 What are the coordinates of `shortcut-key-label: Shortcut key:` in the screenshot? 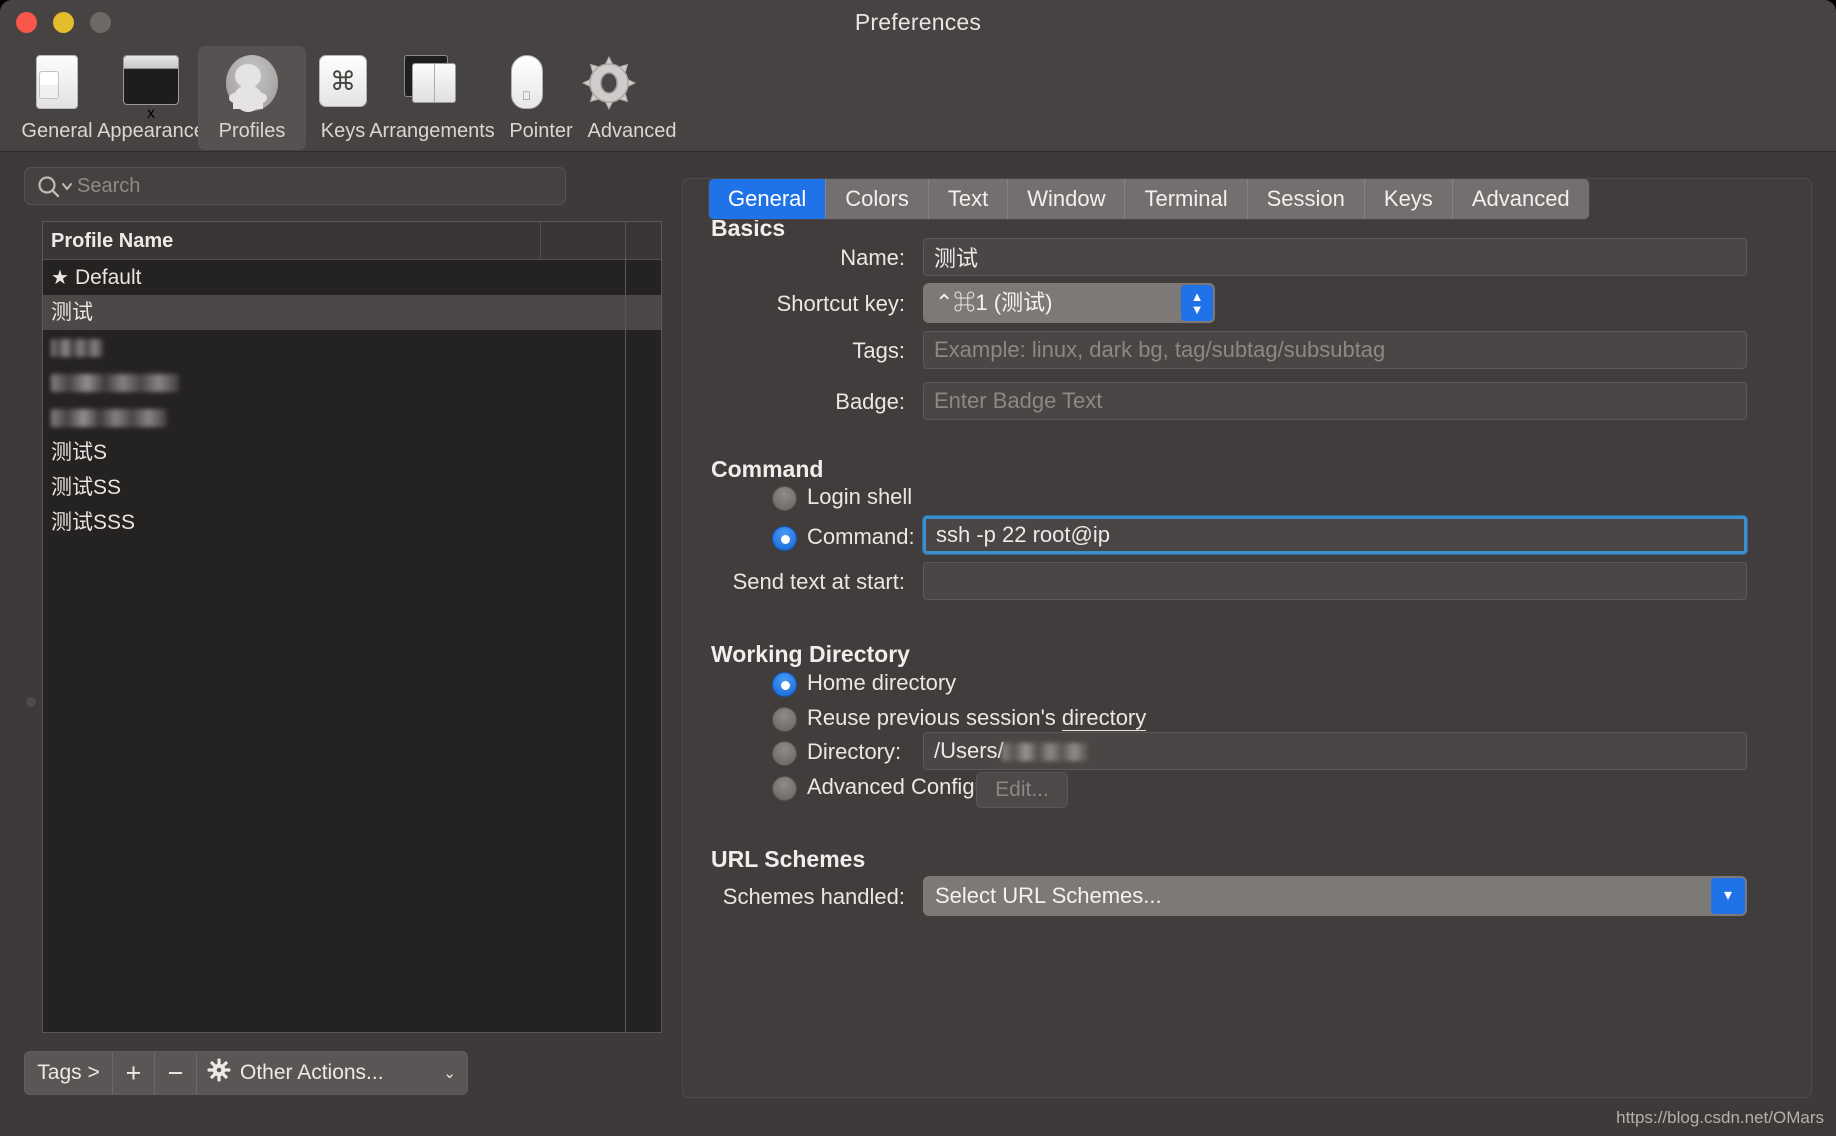 It's located at (840, 303).